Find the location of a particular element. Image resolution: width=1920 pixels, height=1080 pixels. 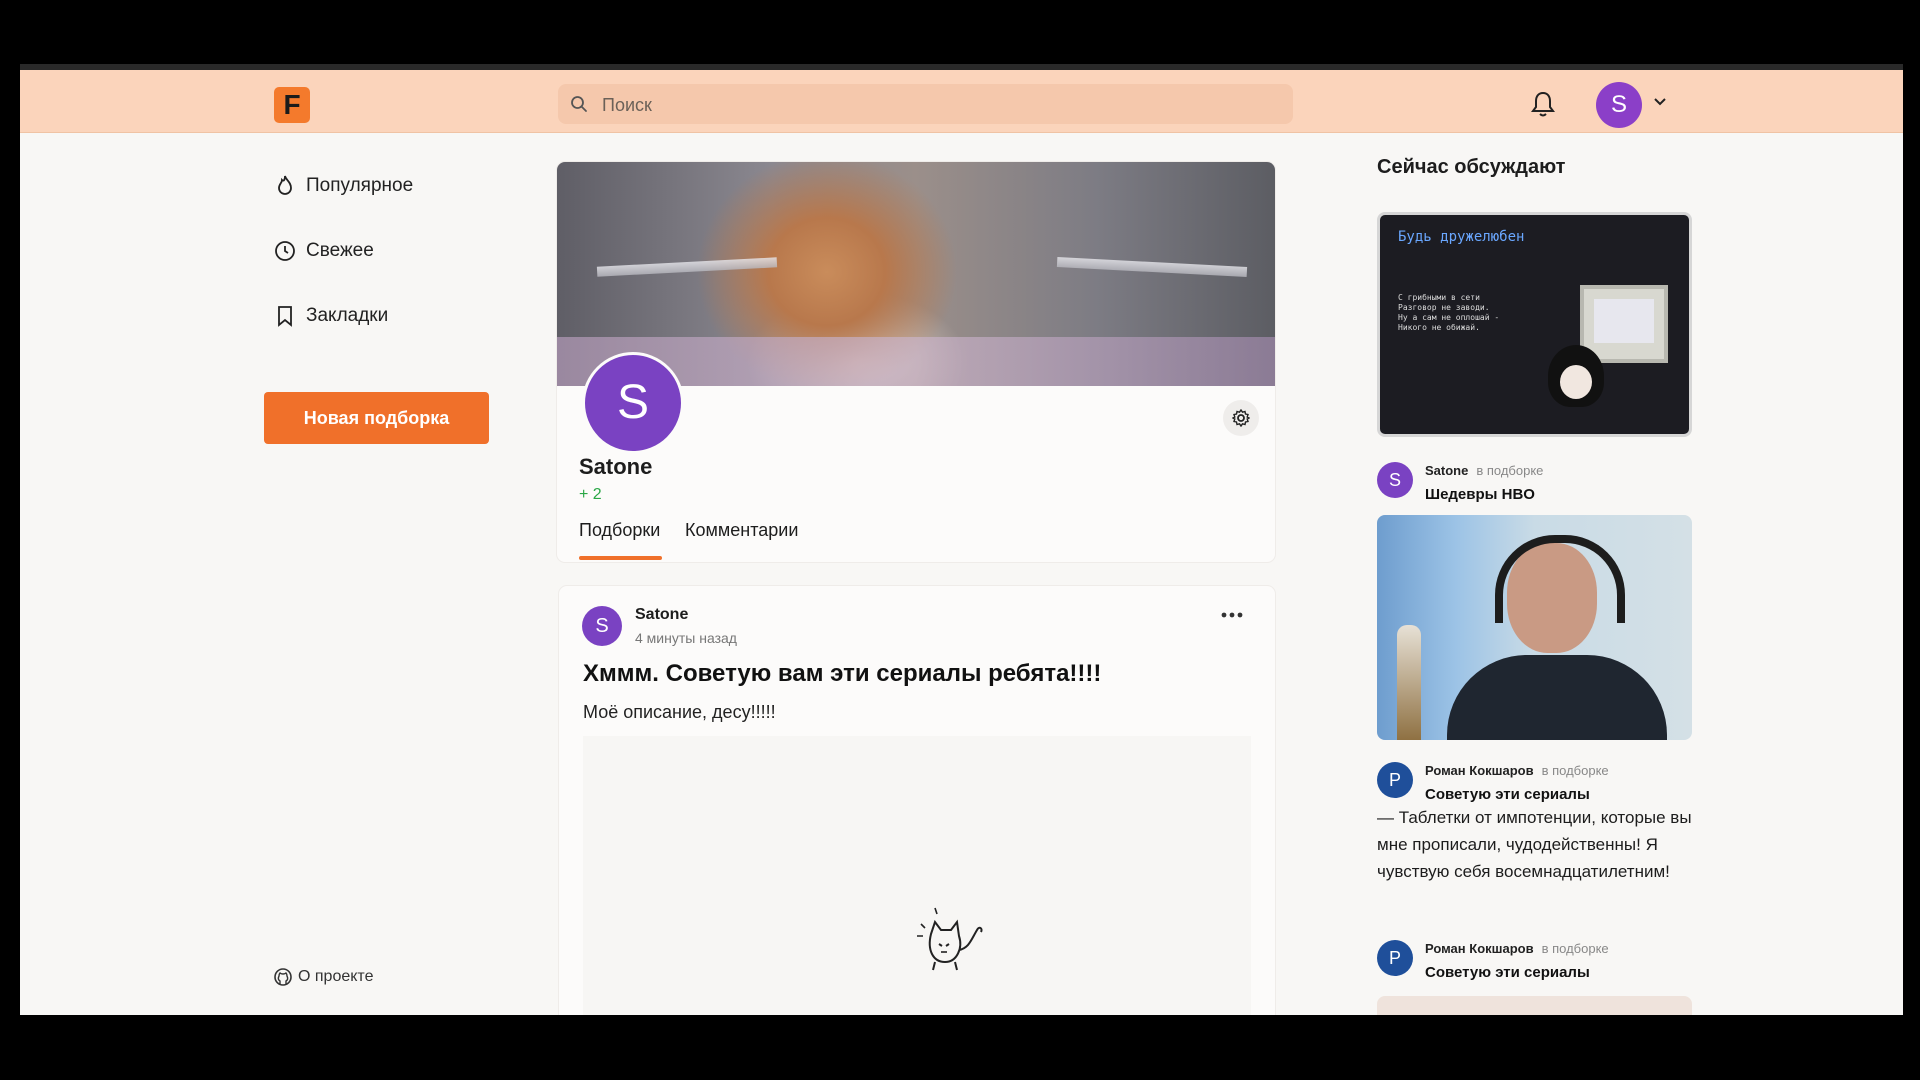

nav-label: Свежее is located at coordinates (340, 250).